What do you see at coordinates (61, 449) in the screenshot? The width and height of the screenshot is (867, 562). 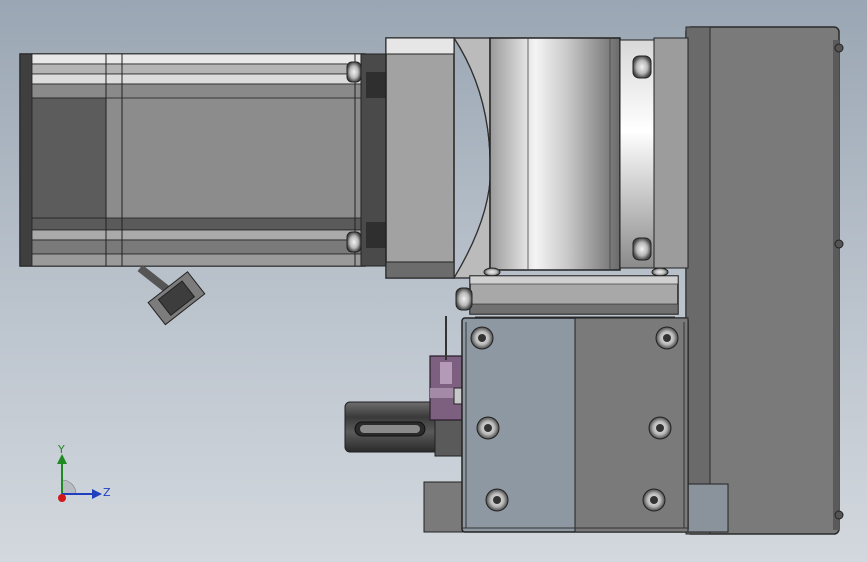 I see `y-axis-label: Y` at bounding box center [61, 449].